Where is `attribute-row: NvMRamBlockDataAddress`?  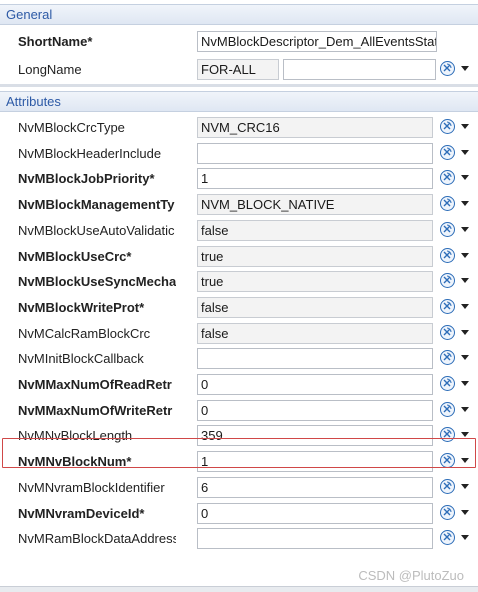
attribute-row: NvMRamBlockDataAddress is located at coordinates (239, 539).